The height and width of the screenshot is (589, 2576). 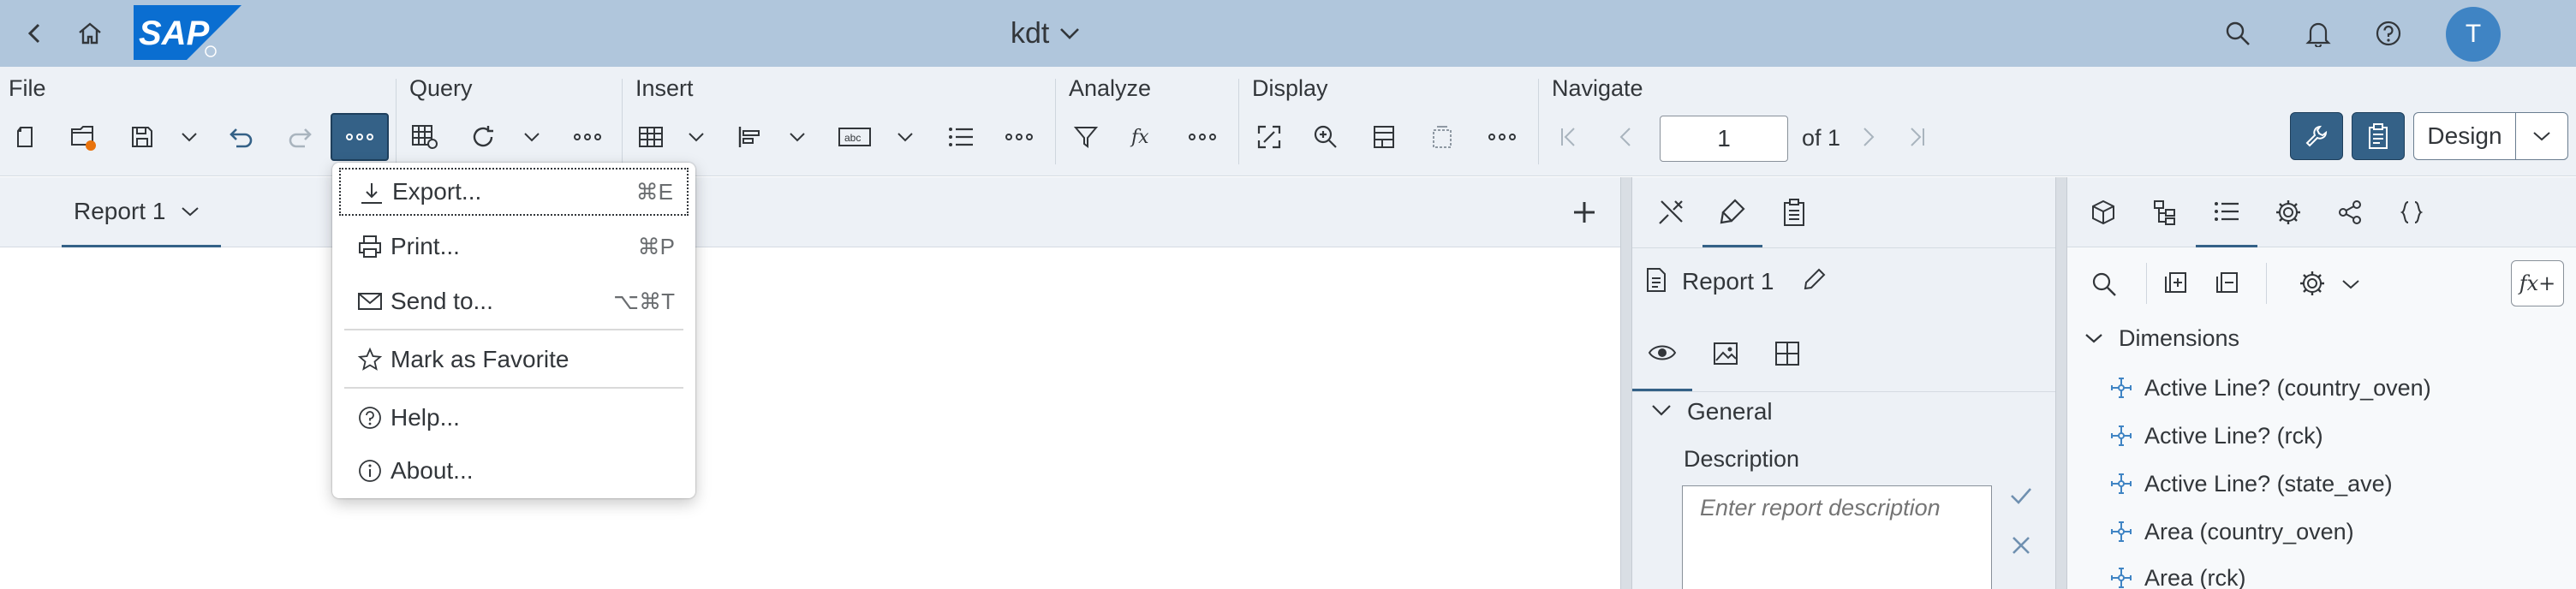 I want to click on layout-tab-icon, so click(x=1787, y=353).